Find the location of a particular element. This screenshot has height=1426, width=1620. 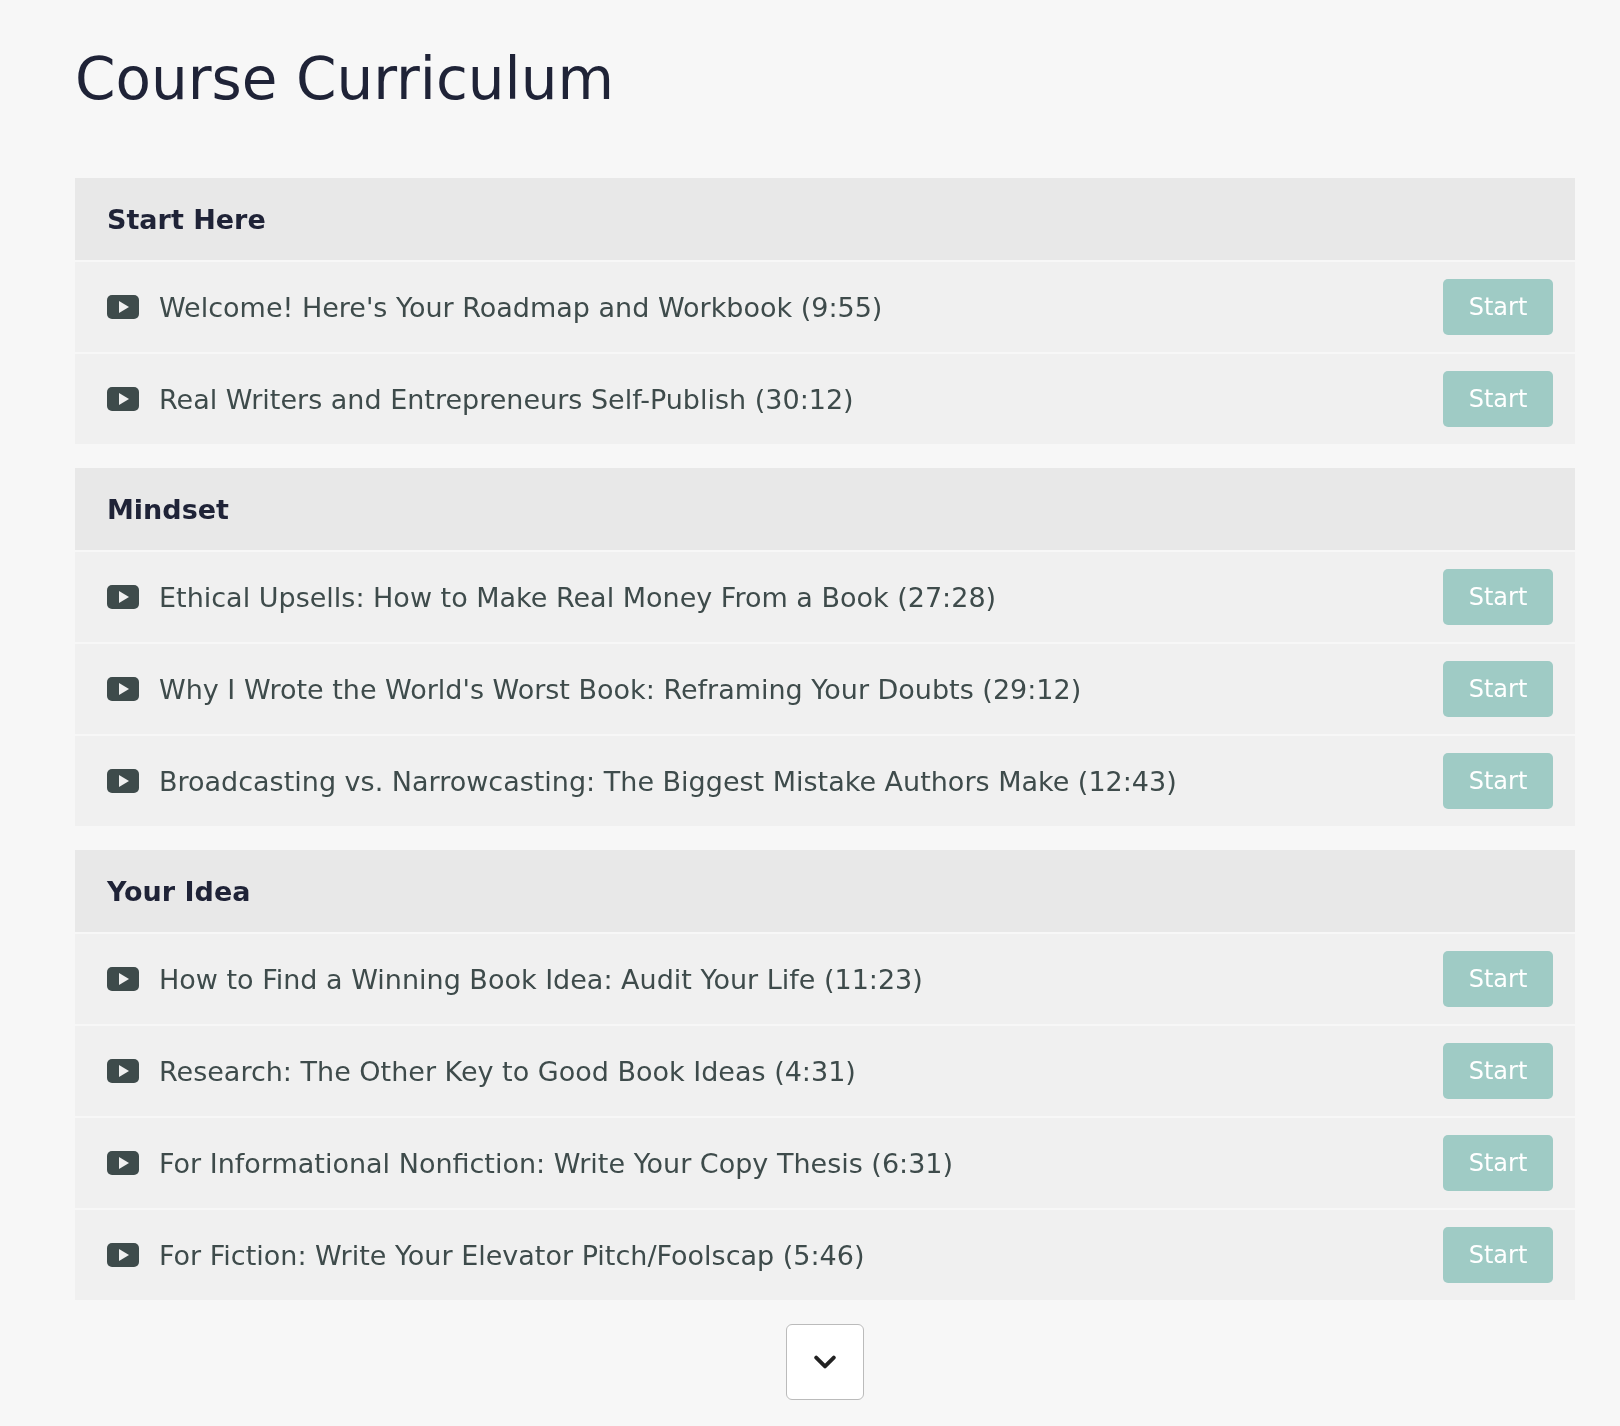

lesson-row: Welcome! Here's Your Roadmap and Workbook (9:55) Start is located at coordinates (825, 308).